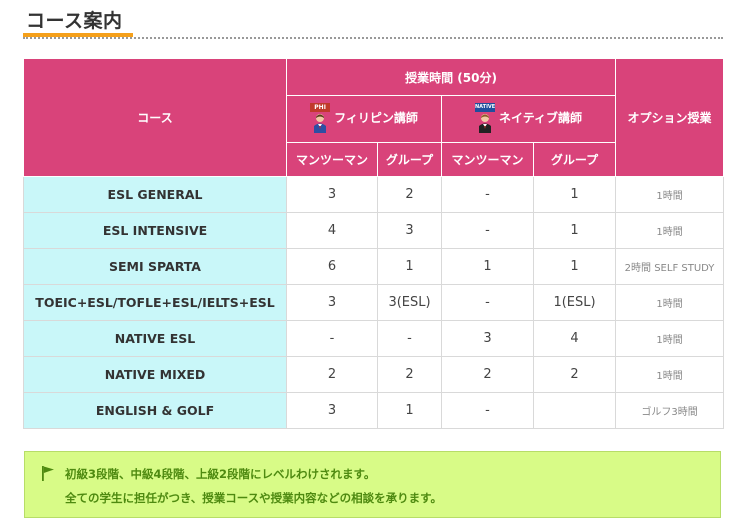 This screenshot has height=529, width=743. What do you see at coordinates (409, 338) in the screenshot?
I see `filipino-group-value: -` at bounding box center [409, 338].